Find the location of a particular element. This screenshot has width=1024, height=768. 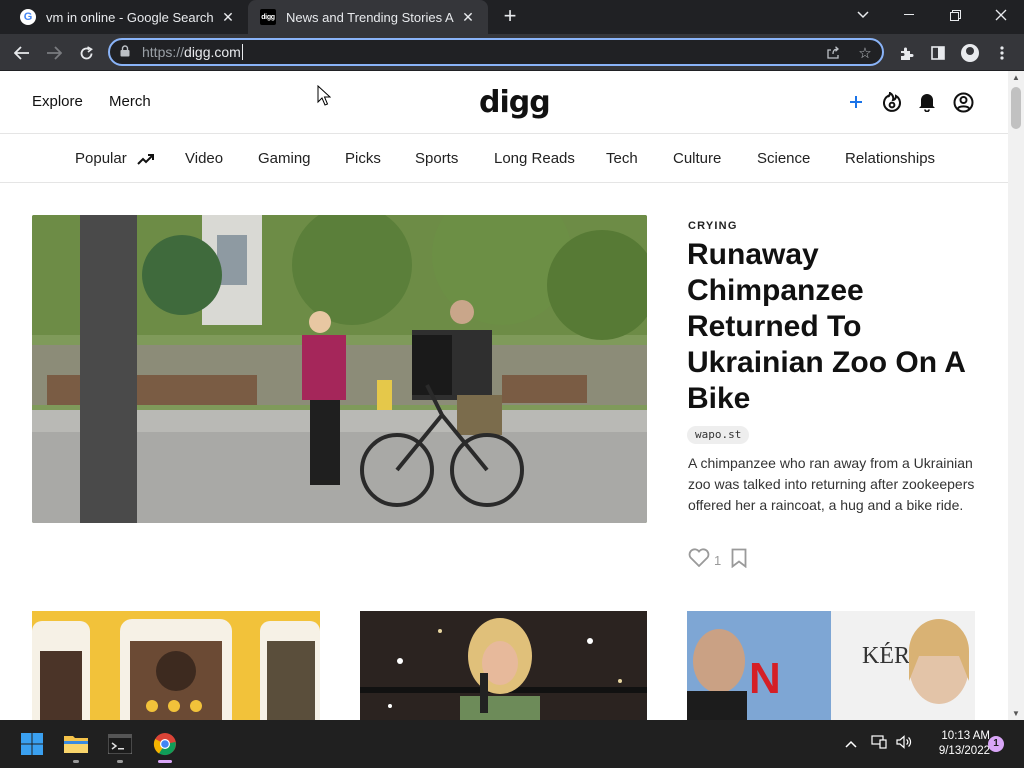

category-popular: Popular is located at coordinates (115, 158).